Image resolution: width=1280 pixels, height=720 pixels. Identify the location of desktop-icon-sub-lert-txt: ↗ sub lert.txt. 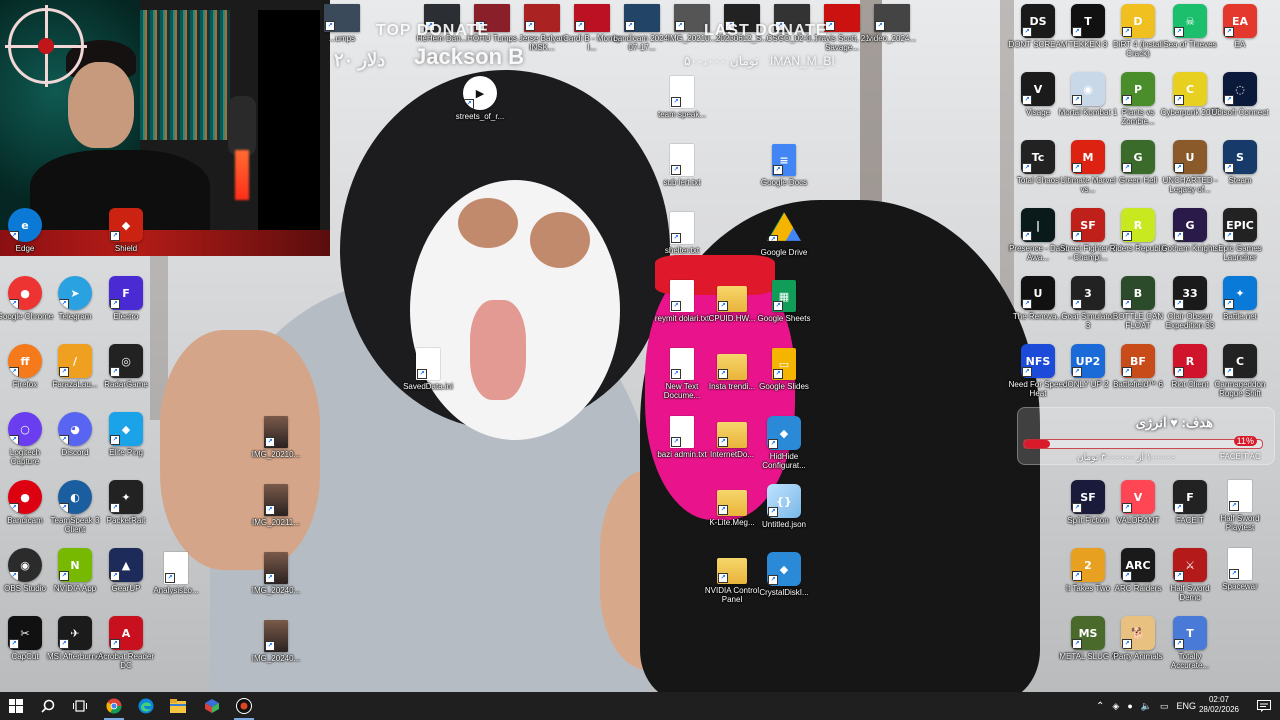
(682, 177).